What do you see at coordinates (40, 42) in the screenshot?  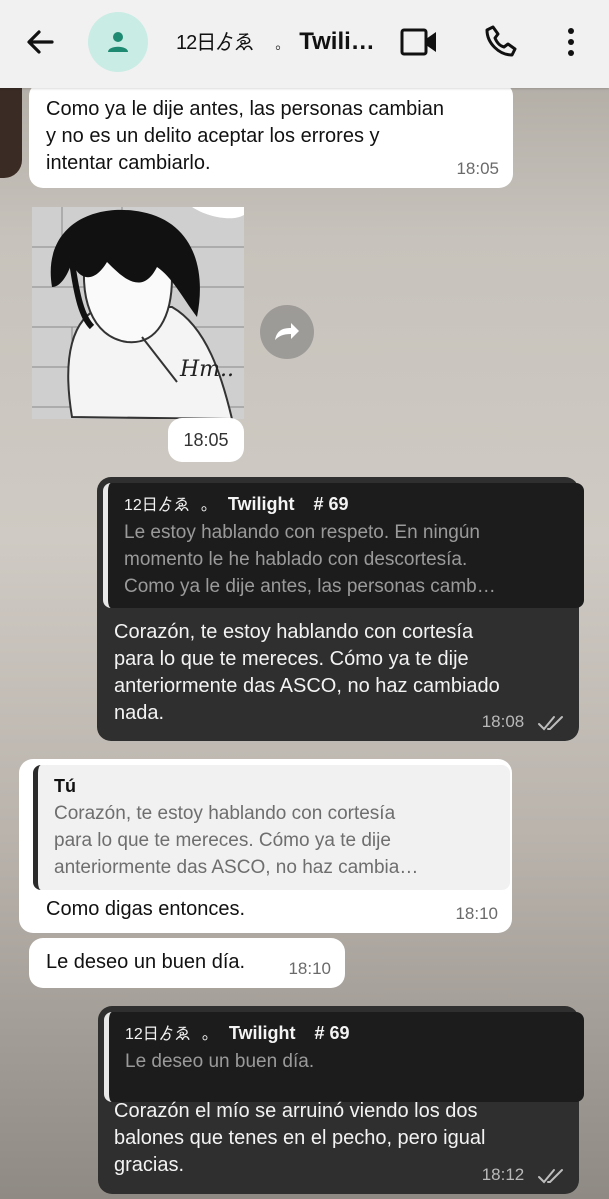 I see `back-arrow-icon` at bounding box center [40, 42].